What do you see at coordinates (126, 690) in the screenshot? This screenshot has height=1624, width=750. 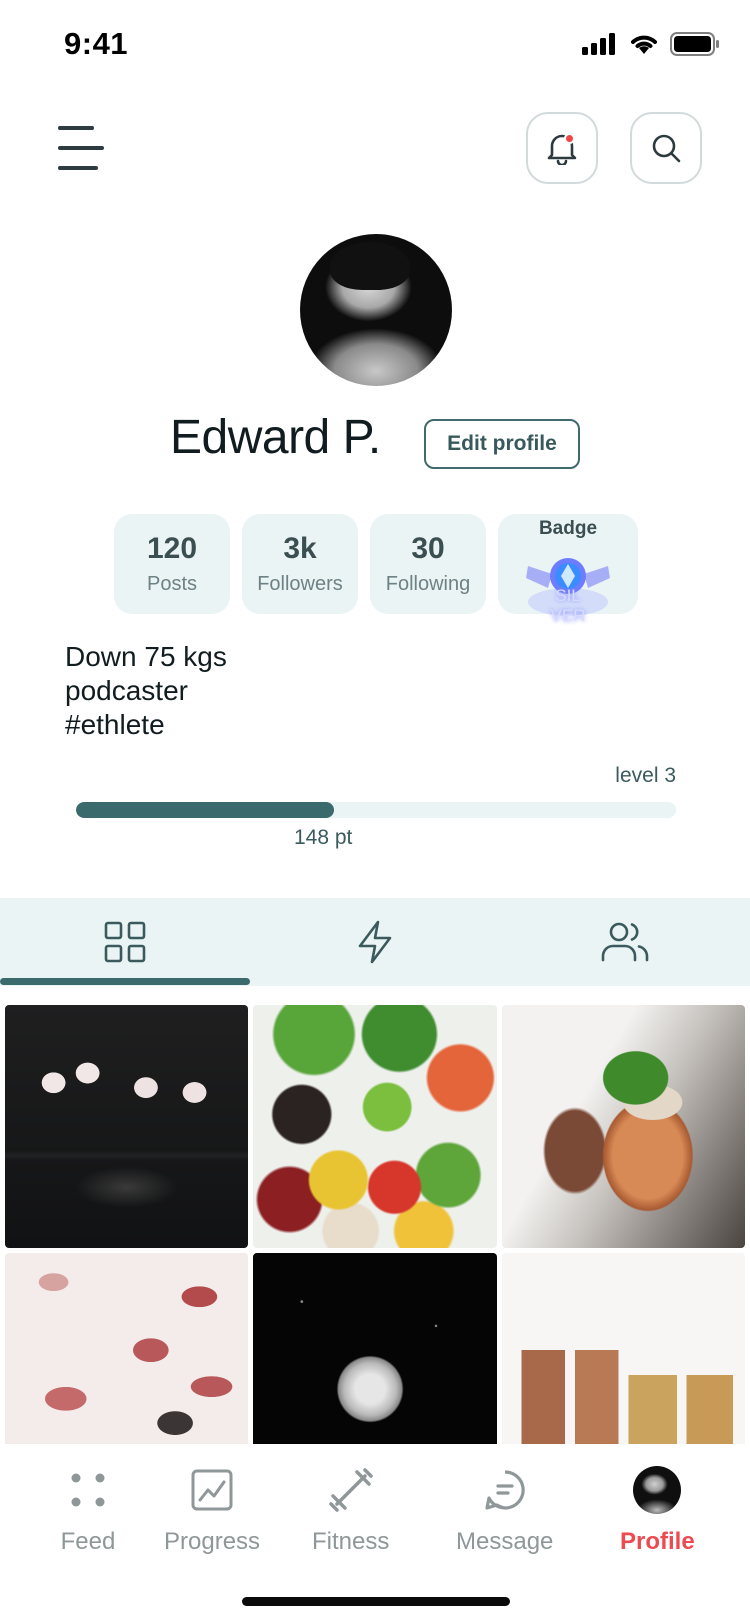 I see `bio-line: podcaster` at bounding box center [126, 690].